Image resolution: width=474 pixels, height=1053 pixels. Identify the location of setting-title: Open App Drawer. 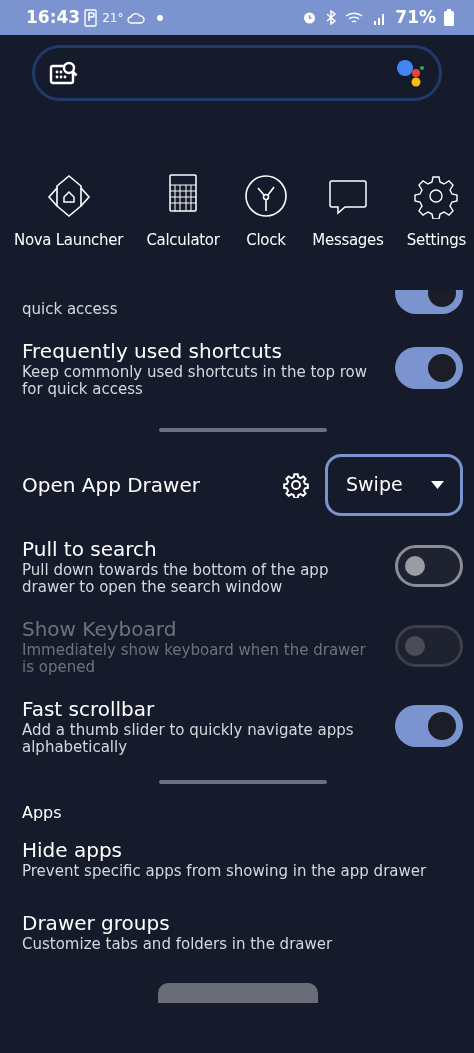
(111, 484).